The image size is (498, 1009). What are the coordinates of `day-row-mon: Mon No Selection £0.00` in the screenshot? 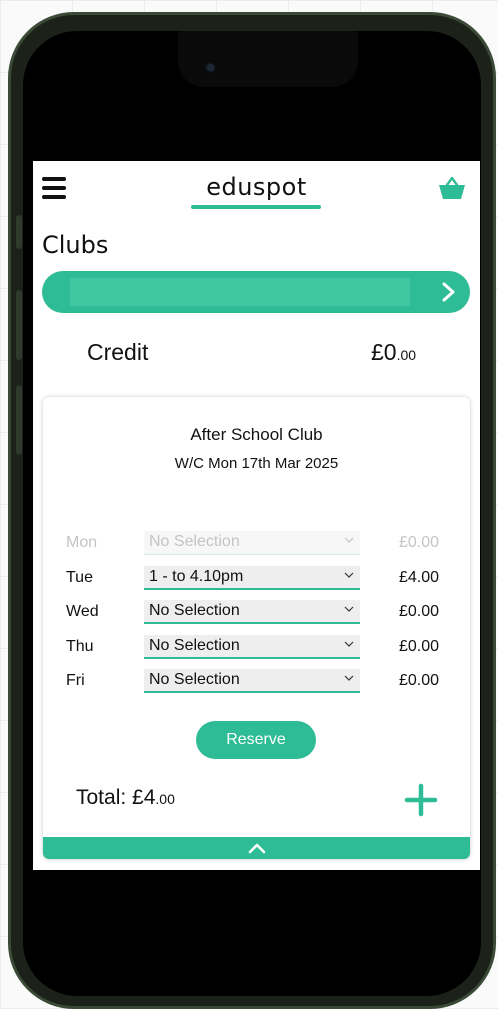 It's located at (256, 544).